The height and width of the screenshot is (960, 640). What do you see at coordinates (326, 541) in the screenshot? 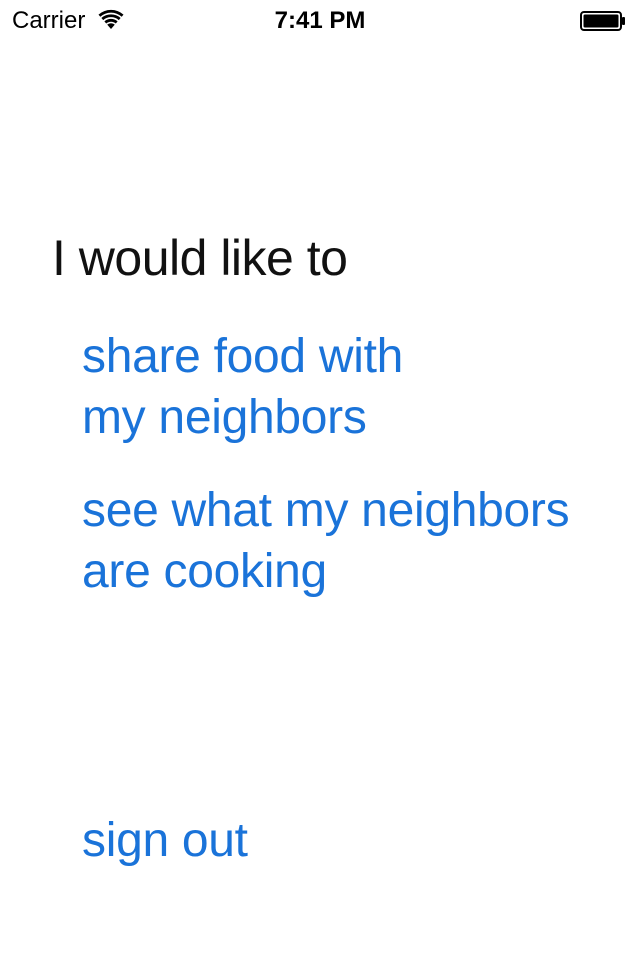
I see `see-cooking-button: see what my neighbors are cooking` at bounding box center [326, 541].